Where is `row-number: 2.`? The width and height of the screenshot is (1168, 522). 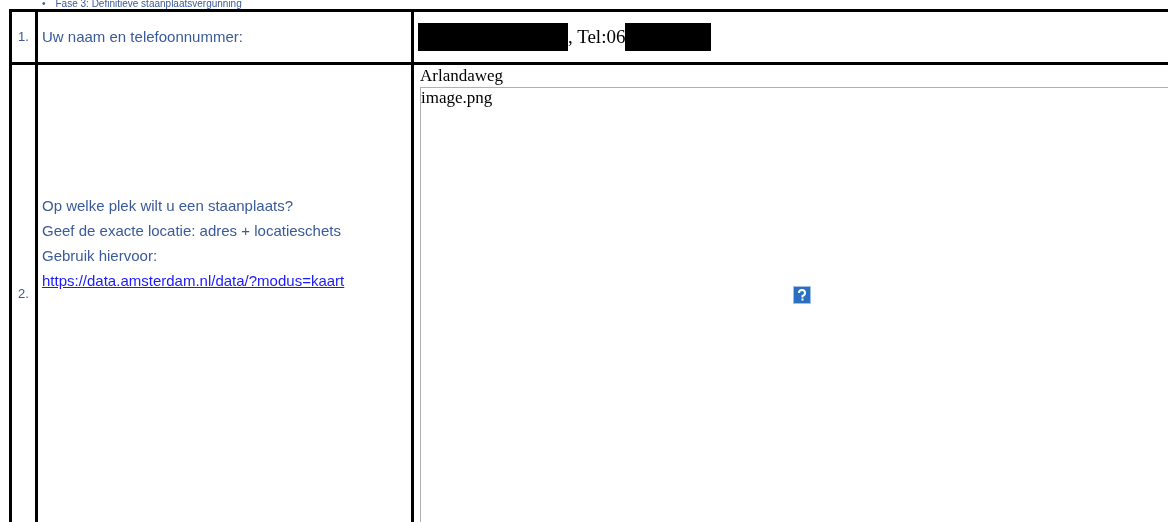 row-number: 2. is located at coordinates (23, 293).